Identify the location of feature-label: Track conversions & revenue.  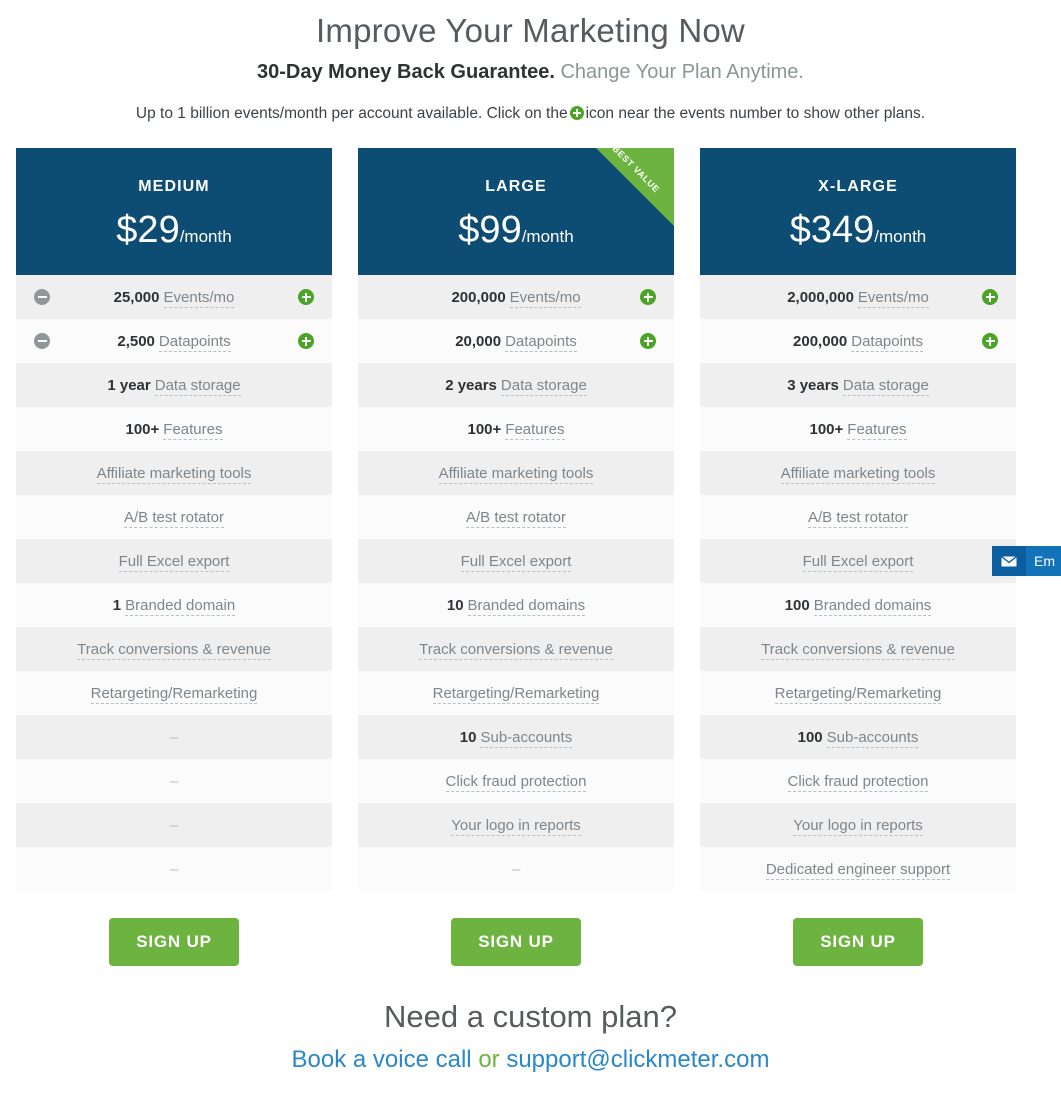
(516, 650).